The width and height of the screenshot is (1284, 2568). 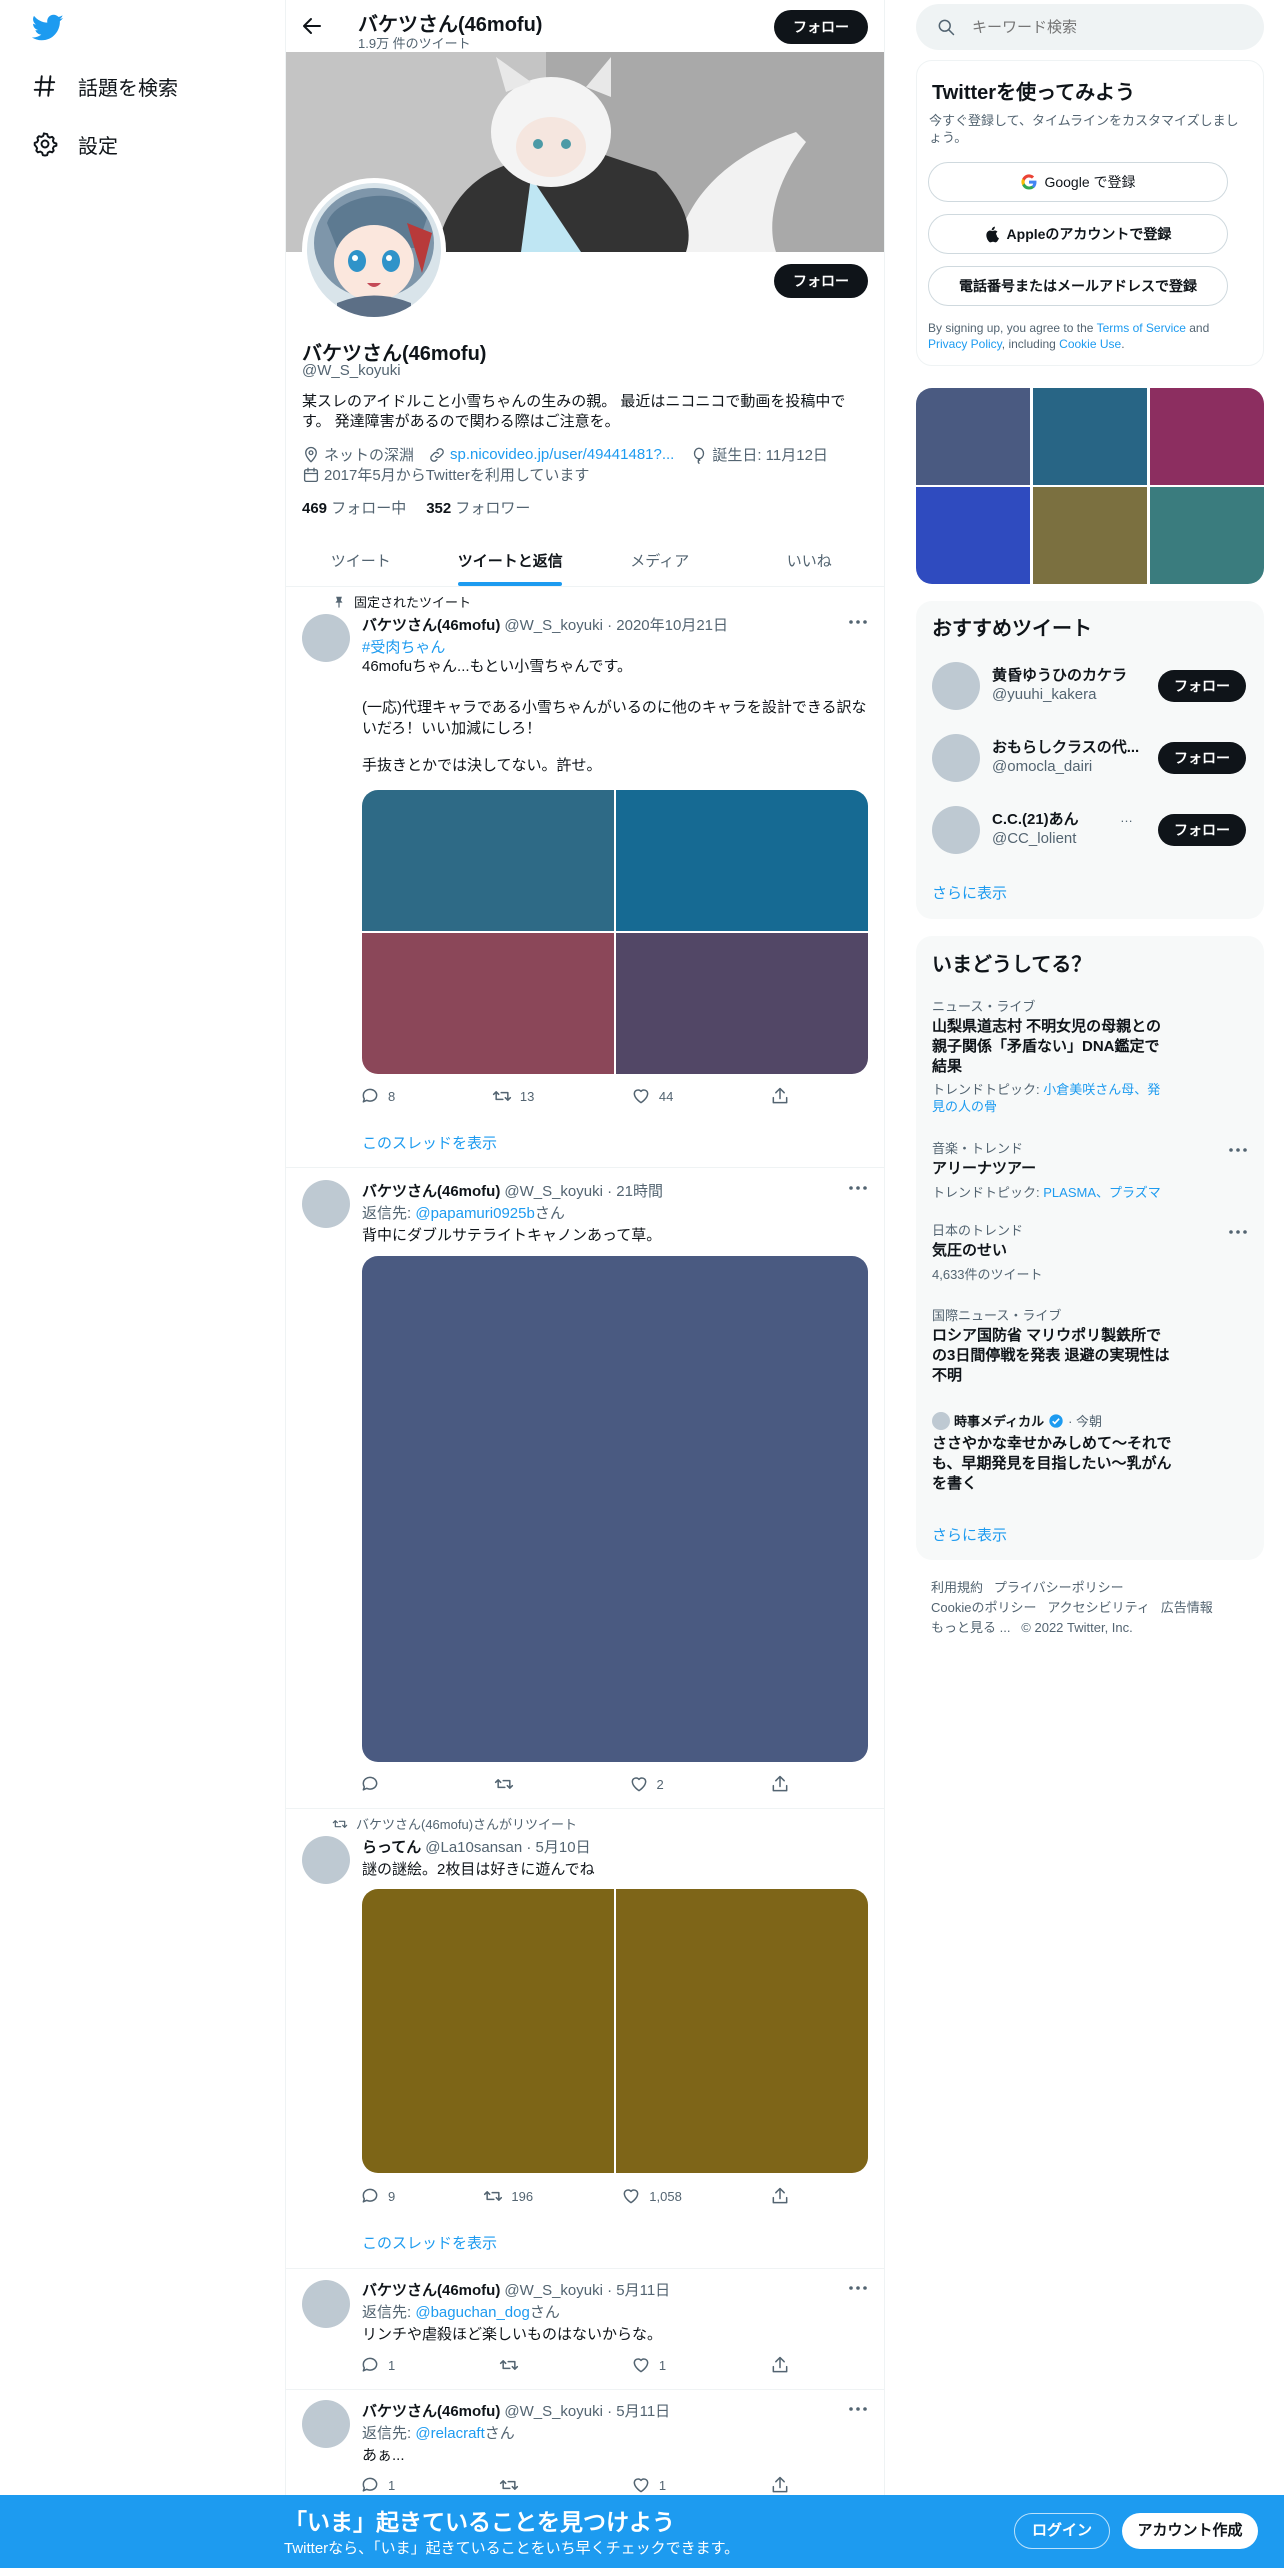 What do you see at coordinates (377, 2196) in the screenshot?
I see `reply-button: 9` at bounding box center [377, 2196].